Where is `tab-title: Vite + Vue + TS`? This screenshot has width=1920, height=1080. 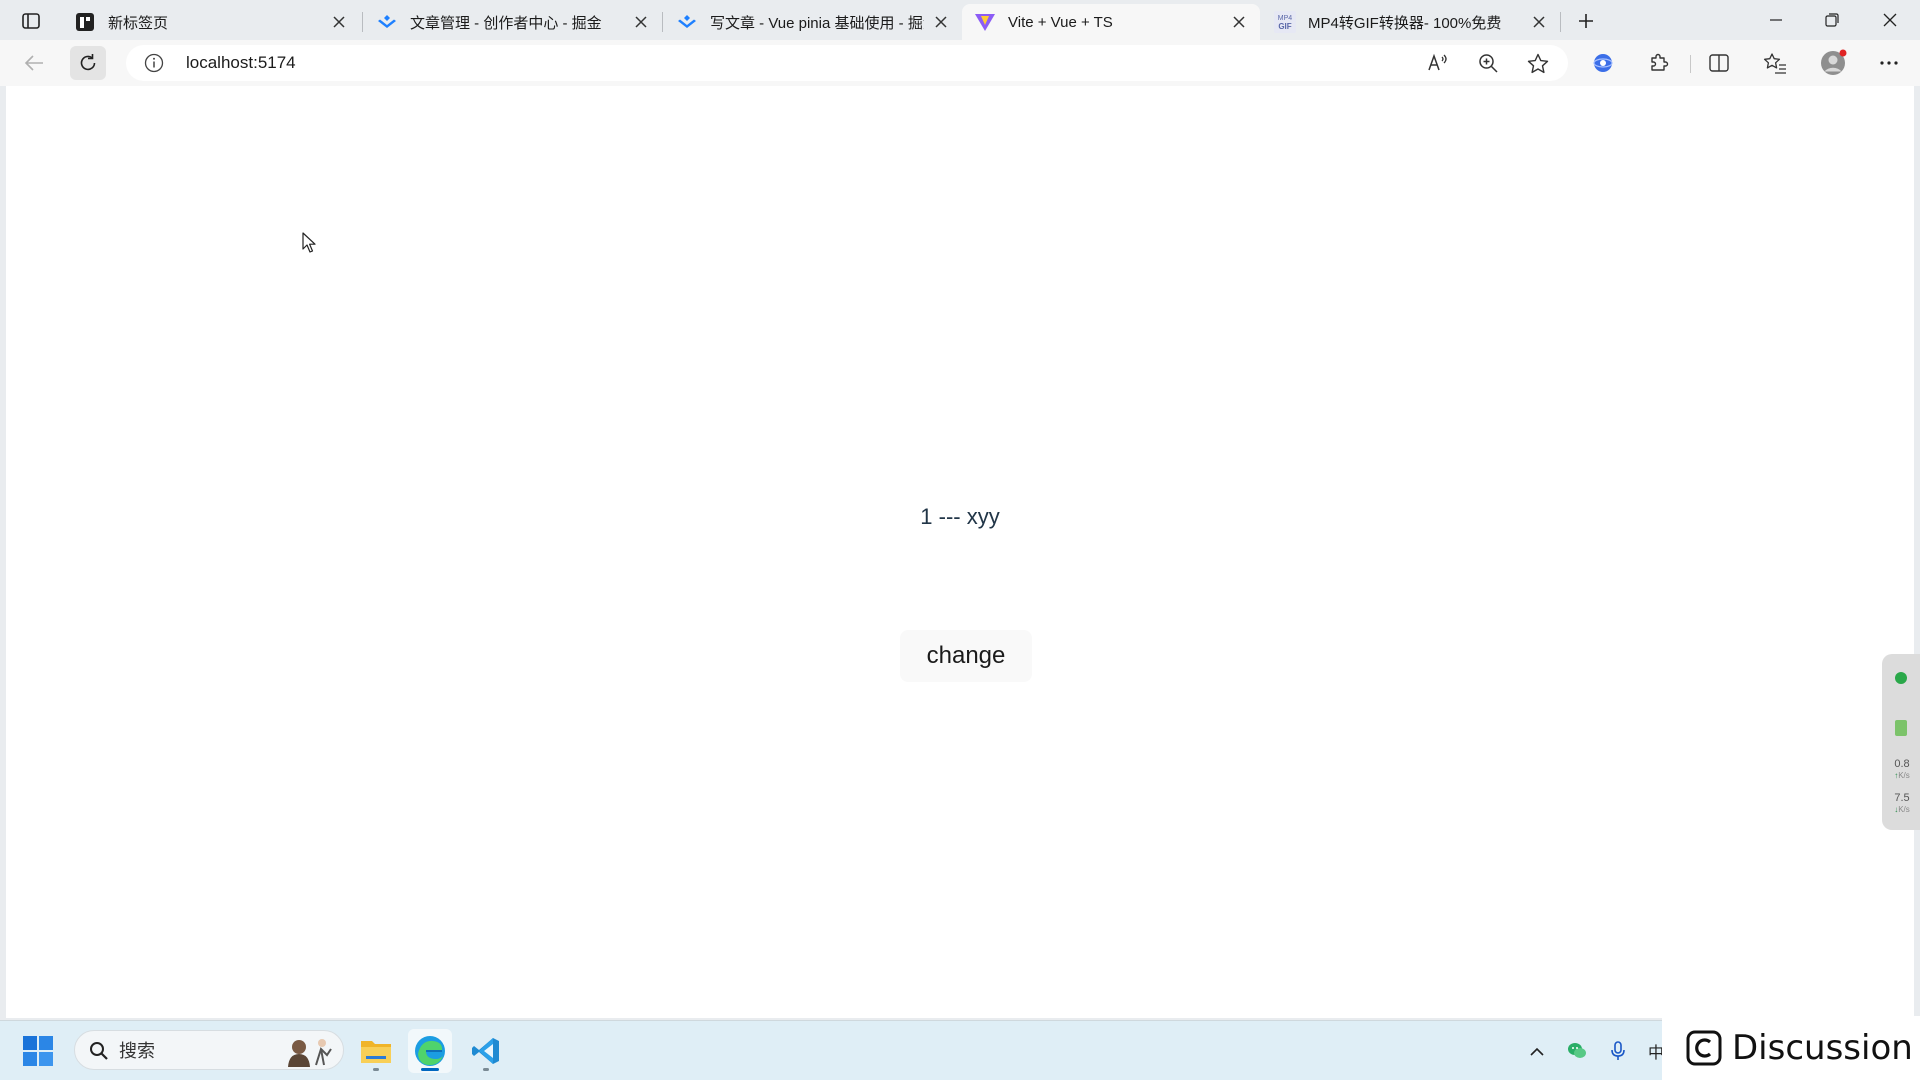 tab-title: Vite + Vue + TS is located at coordinates (1060, 22).